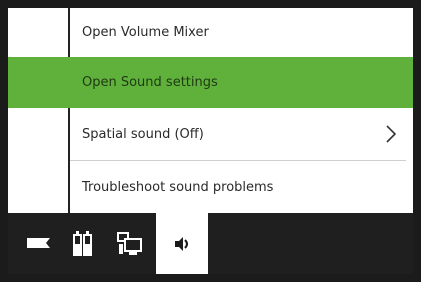  I want to click on menu-item-label: Spatial sound (Off), so click(143, 134).